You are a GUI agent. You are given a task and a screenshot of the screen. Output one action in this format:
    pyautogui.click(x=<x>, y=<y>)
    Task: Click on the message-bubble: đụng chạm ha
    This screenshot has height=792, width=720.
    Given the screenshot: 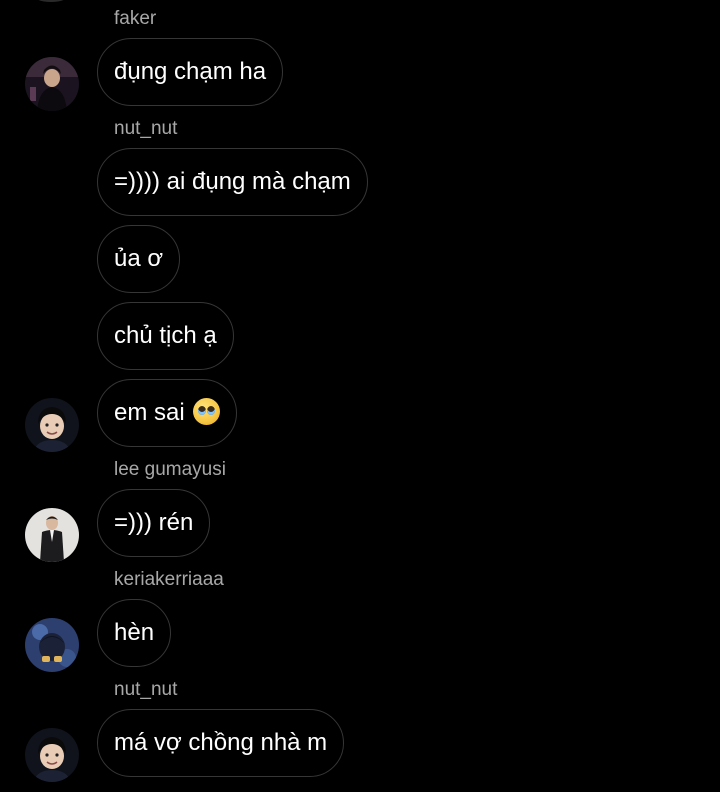 What is the action you would take?
    pyautogui.click(x=190, y=72)
    